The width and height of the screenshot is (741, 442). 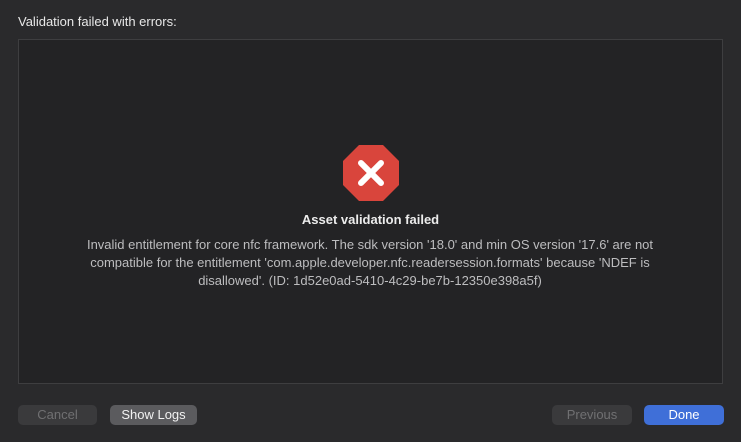 I want to click on error-title: Asset validation failed, so click(x=370, y=219).